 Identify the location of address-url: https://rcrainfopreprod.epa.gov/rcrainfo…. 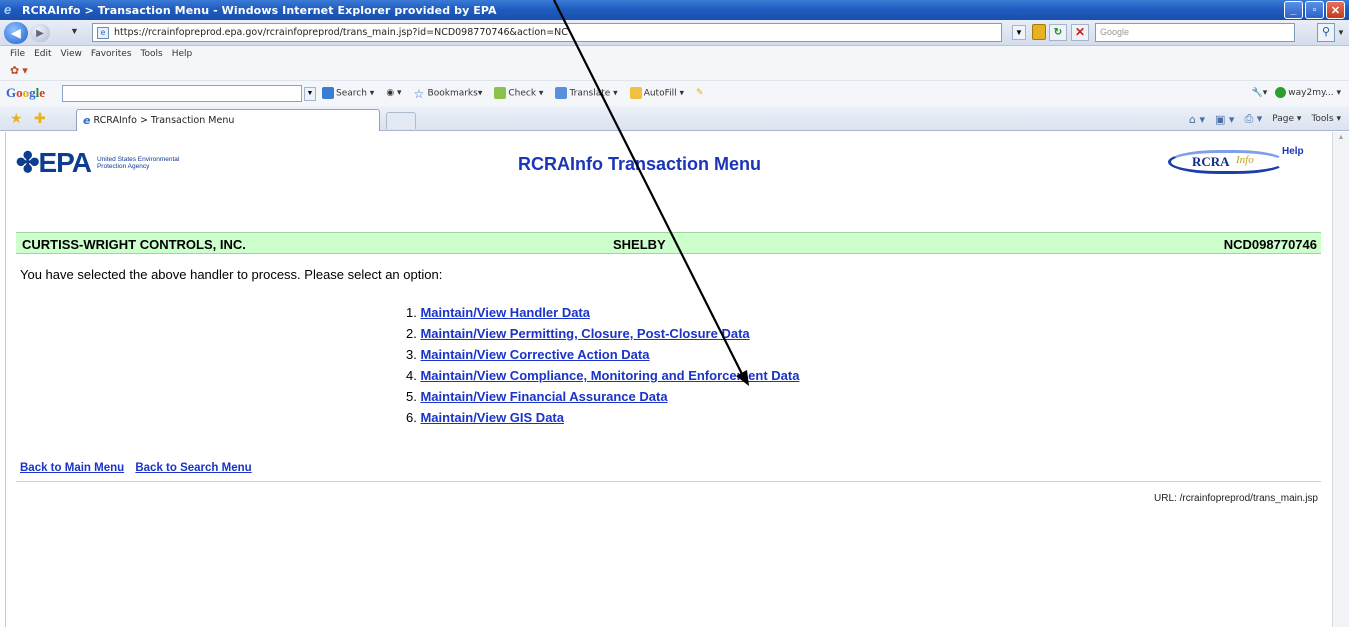
(341, 32).